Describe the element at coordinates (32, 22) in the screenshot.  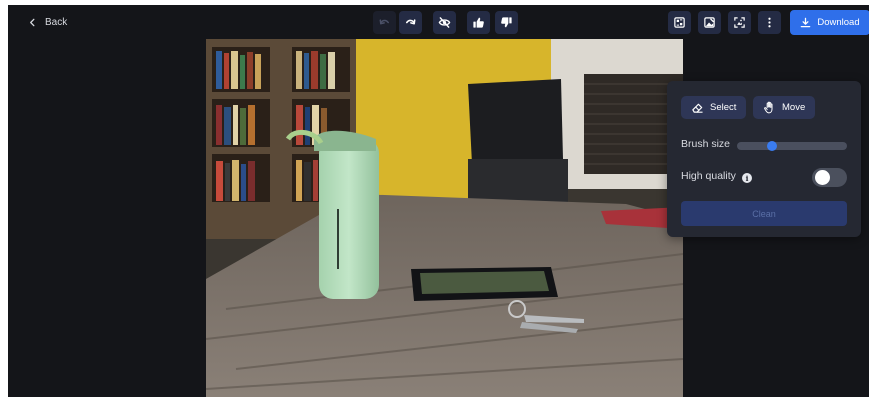
I see `chevron-left-icon` at that location.